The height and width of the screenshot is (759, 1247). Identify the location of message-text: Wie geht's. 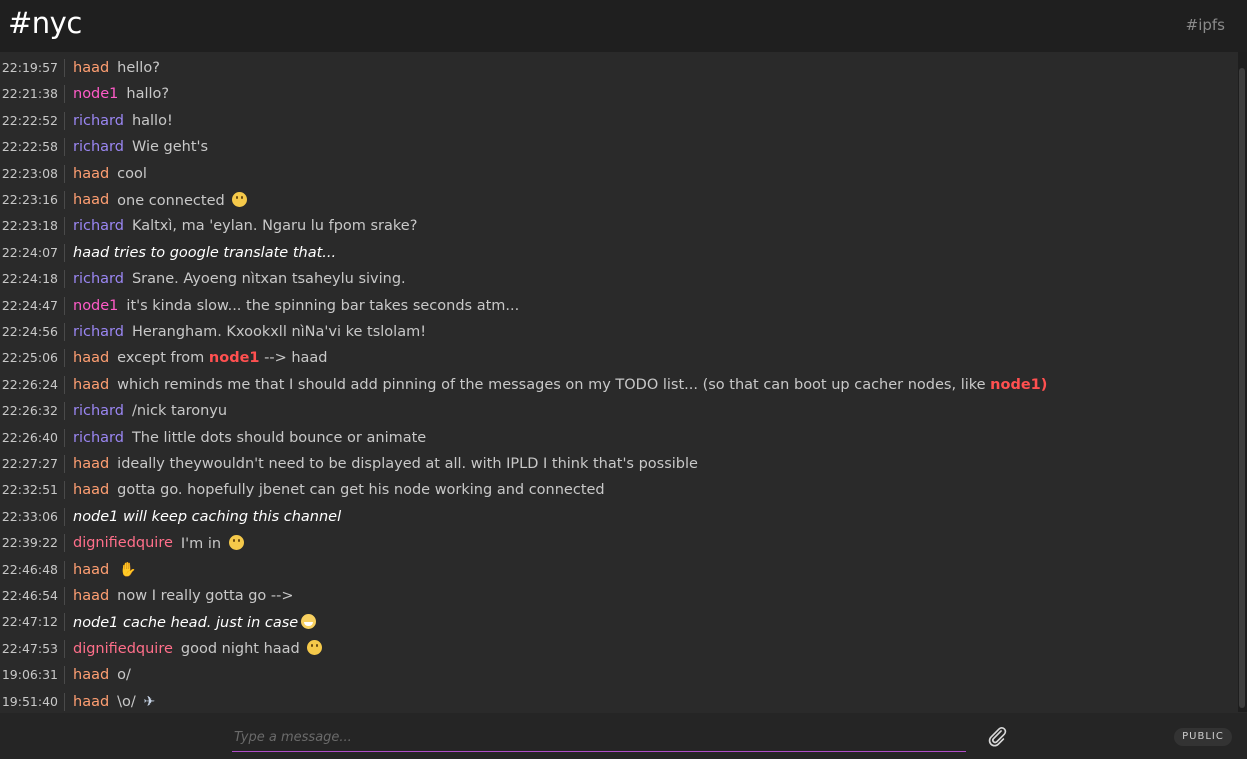
(170, 147).